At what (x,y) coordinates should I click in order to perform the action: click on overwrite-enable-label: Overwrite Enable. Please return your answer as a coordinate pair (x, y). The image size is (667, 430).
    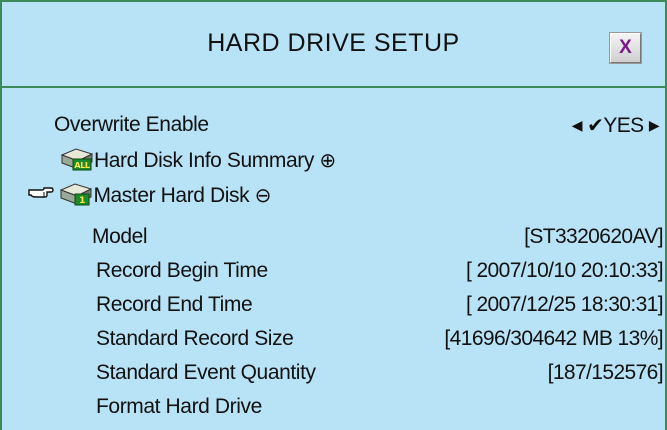
    Looking at the image, I should click on (131, 124).